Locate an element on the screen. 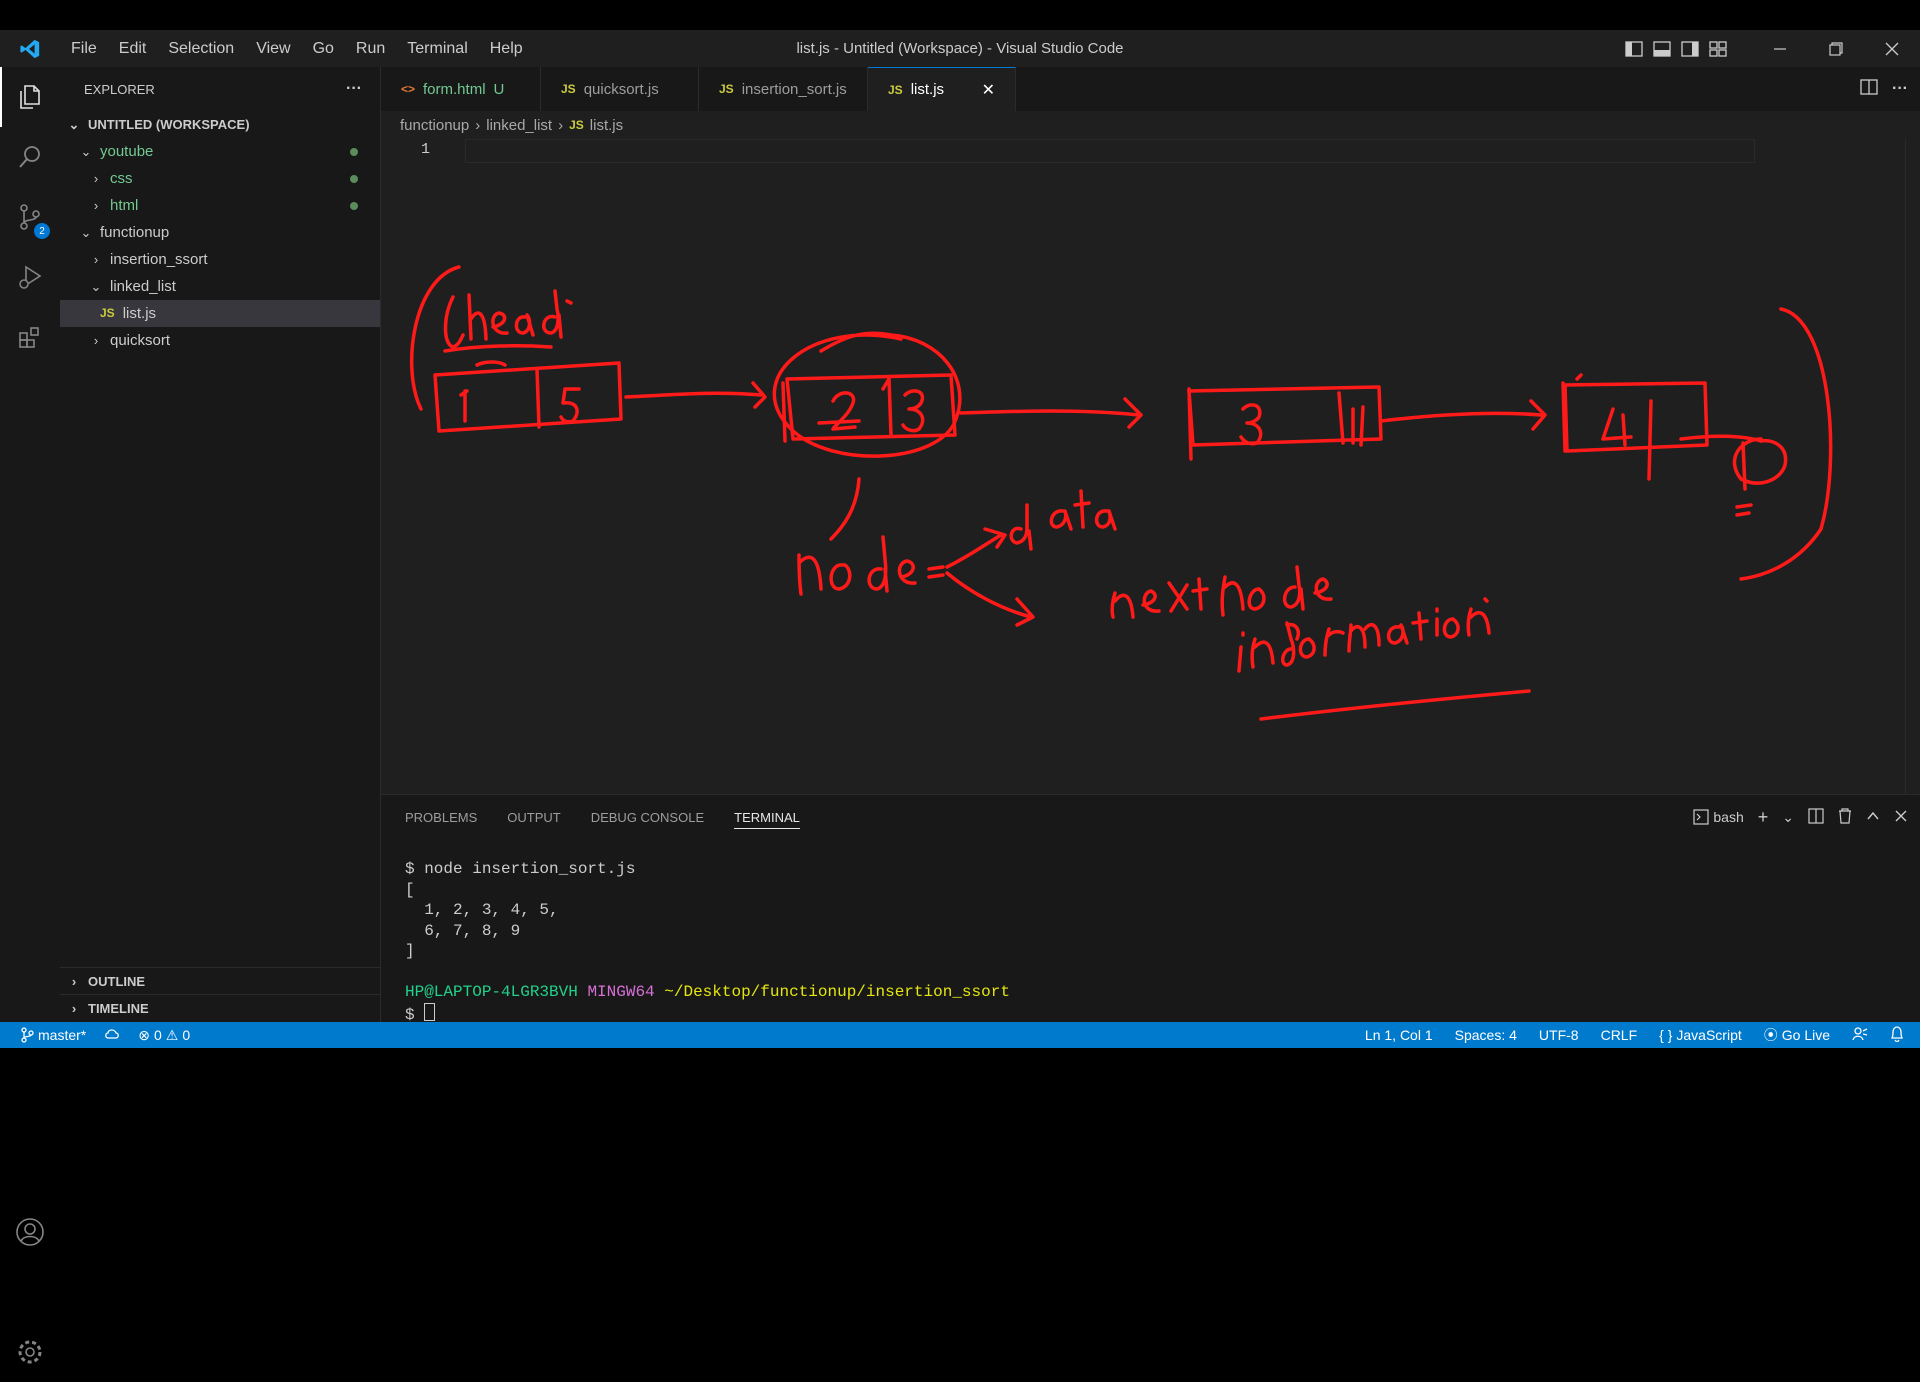  toggle-primary-sidebar-icon is located at coordinates (1634, 48).